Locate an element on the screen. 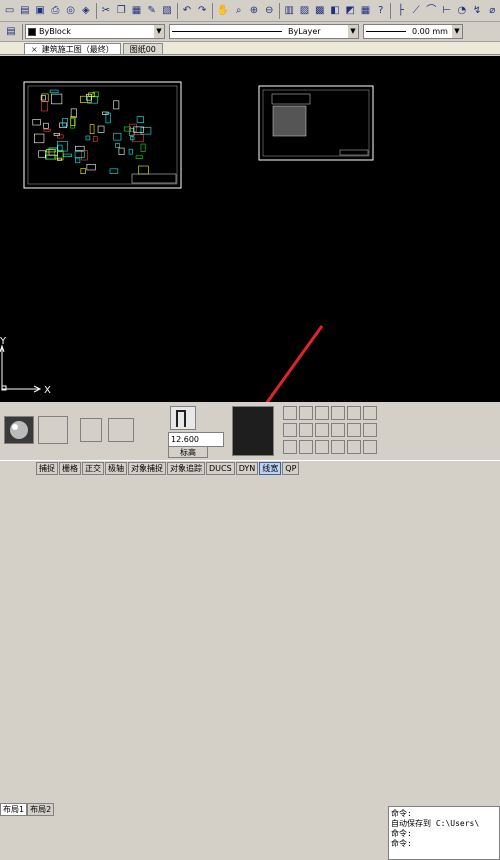 This screenshot has height=860, width=500. linetype-combo: ByLayer ▼ is located at coordinates (264, 31).